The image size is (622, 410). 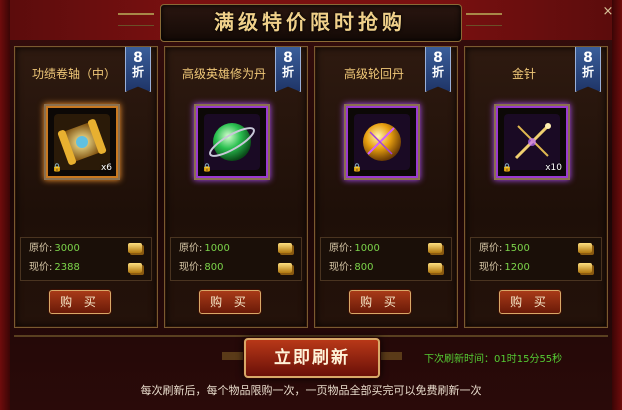 What do you see at coordinates (608, 12) in the screenshot?
I see `close-icon: ×` at bounding box center [608, 12].